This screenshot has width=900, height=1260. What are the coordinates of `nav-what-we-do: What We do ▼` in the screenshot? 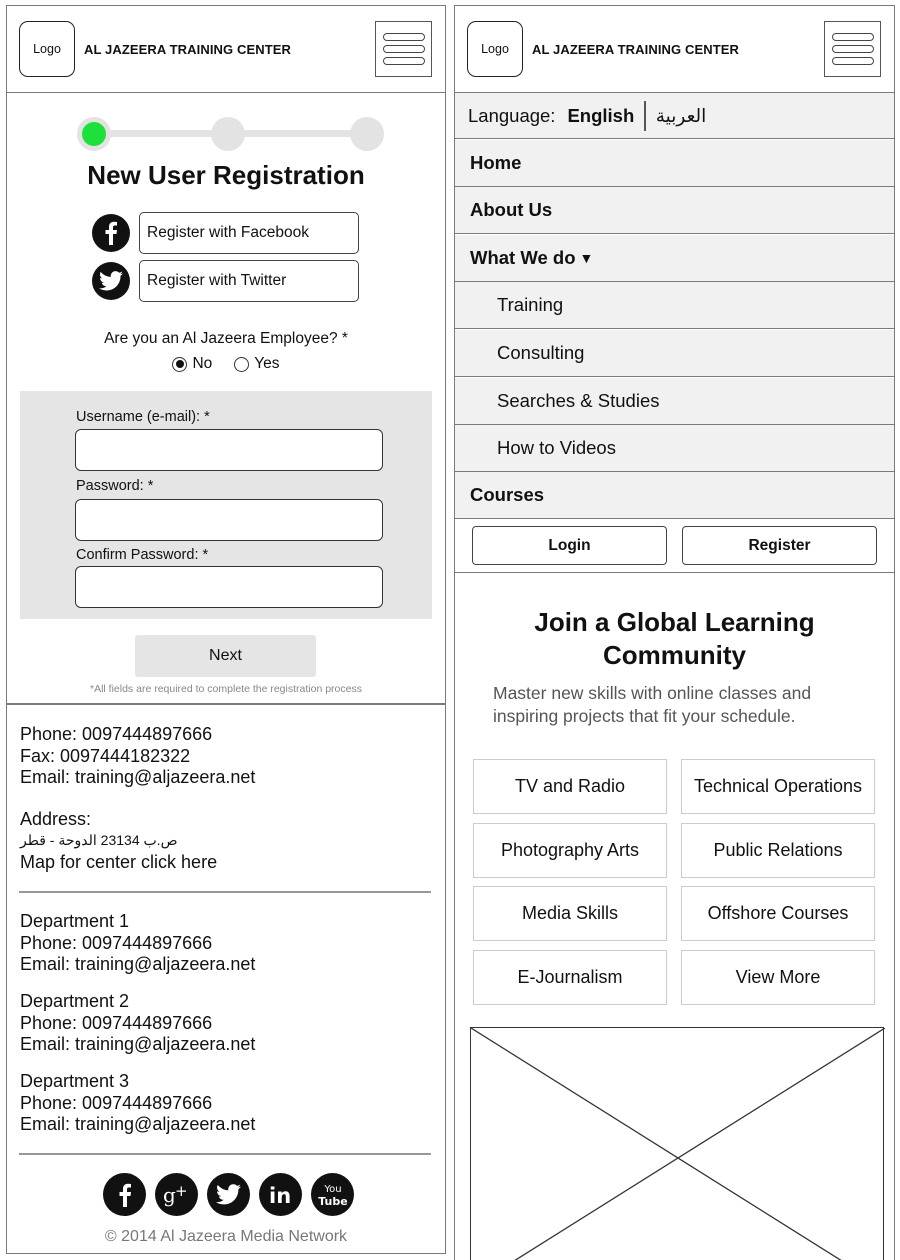 It's located at (674, 258).